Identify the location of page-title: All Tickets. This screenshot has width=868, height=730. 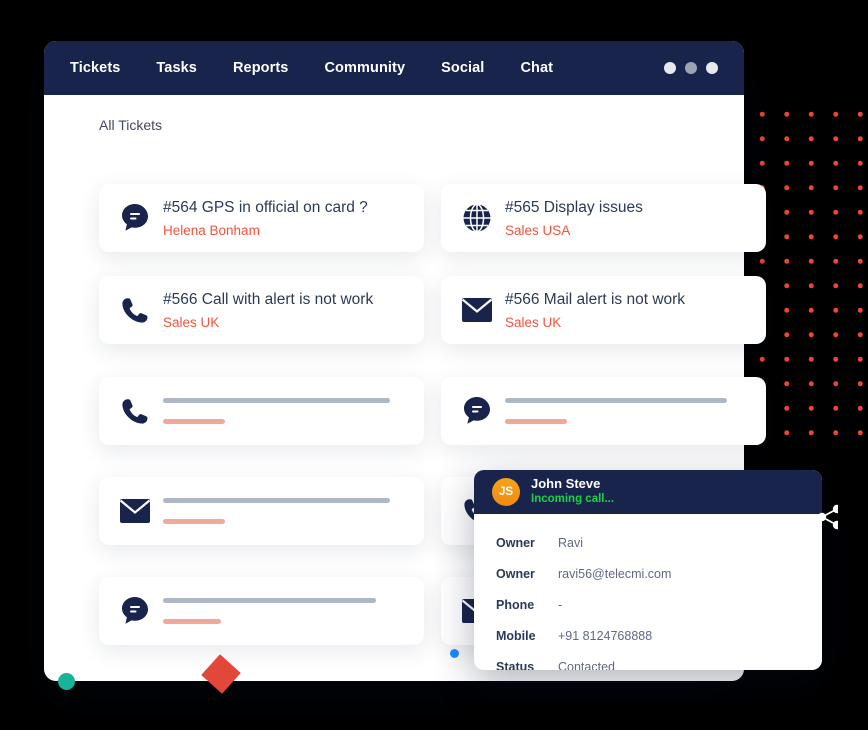
(131, 125).